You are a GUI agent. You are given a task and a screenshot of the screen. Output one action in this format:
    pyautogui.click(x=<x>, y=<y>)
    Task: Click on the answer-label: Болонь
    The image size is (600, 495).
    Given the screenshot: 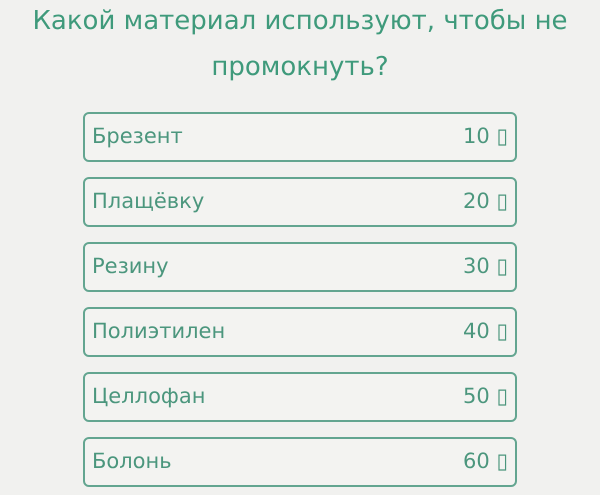 What is the action you would take?
    pyautogui.click(x=132, y=462)
    